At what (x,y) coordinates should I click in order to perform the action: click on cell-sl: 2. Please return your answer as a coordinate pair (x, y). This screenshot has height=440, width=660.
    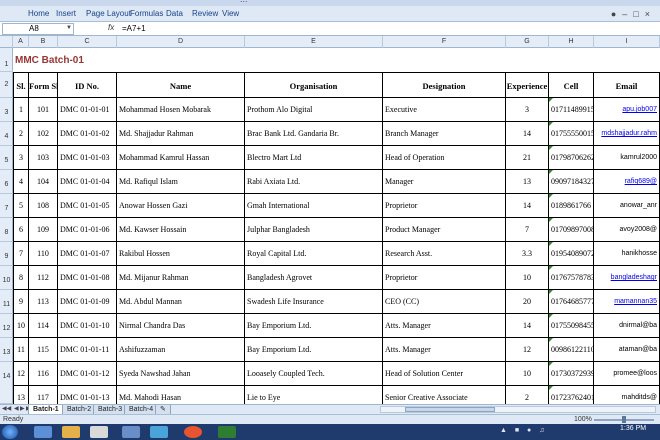
    Looking at the image, I should click on (21, 134).